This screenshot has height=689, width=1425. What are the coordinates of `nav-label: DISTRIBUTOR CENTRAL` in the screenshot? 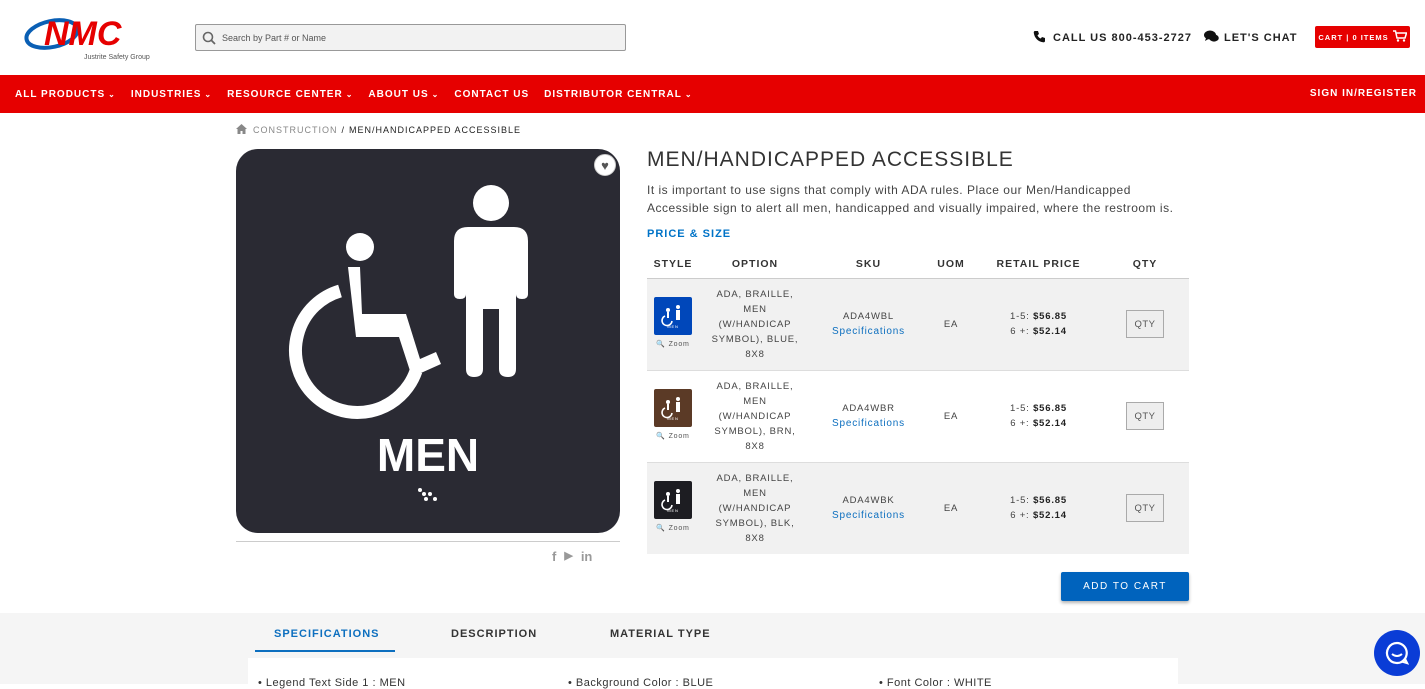 It's located at (613, 94).